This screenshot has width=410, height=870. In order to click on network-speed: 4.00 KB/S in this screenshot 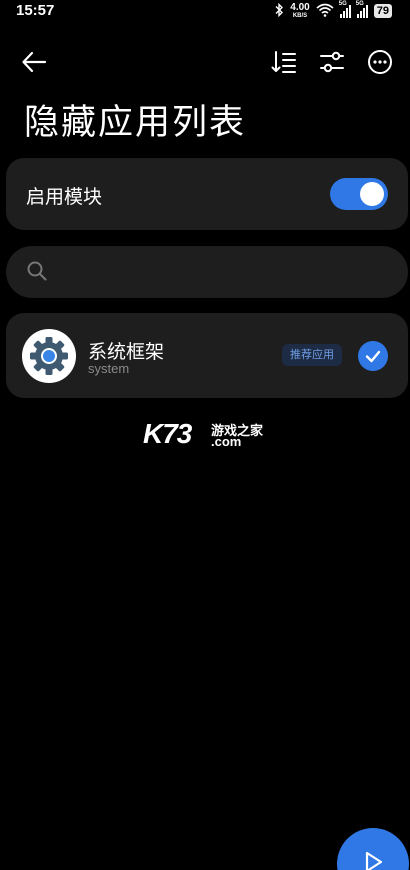, I will do `click(300, 11)`.